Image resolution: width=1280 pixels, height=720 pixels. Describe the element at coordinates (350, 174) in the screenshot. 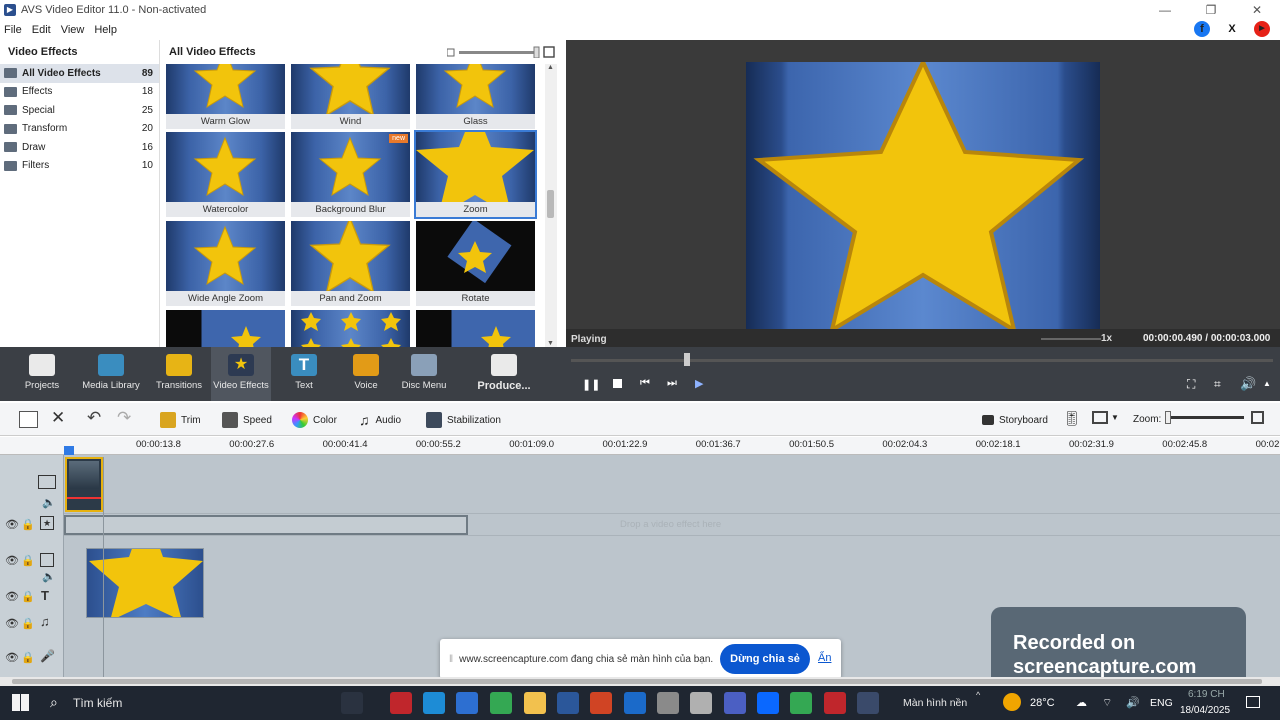

I see `effect-background-blur: new Background Blur` at that location.